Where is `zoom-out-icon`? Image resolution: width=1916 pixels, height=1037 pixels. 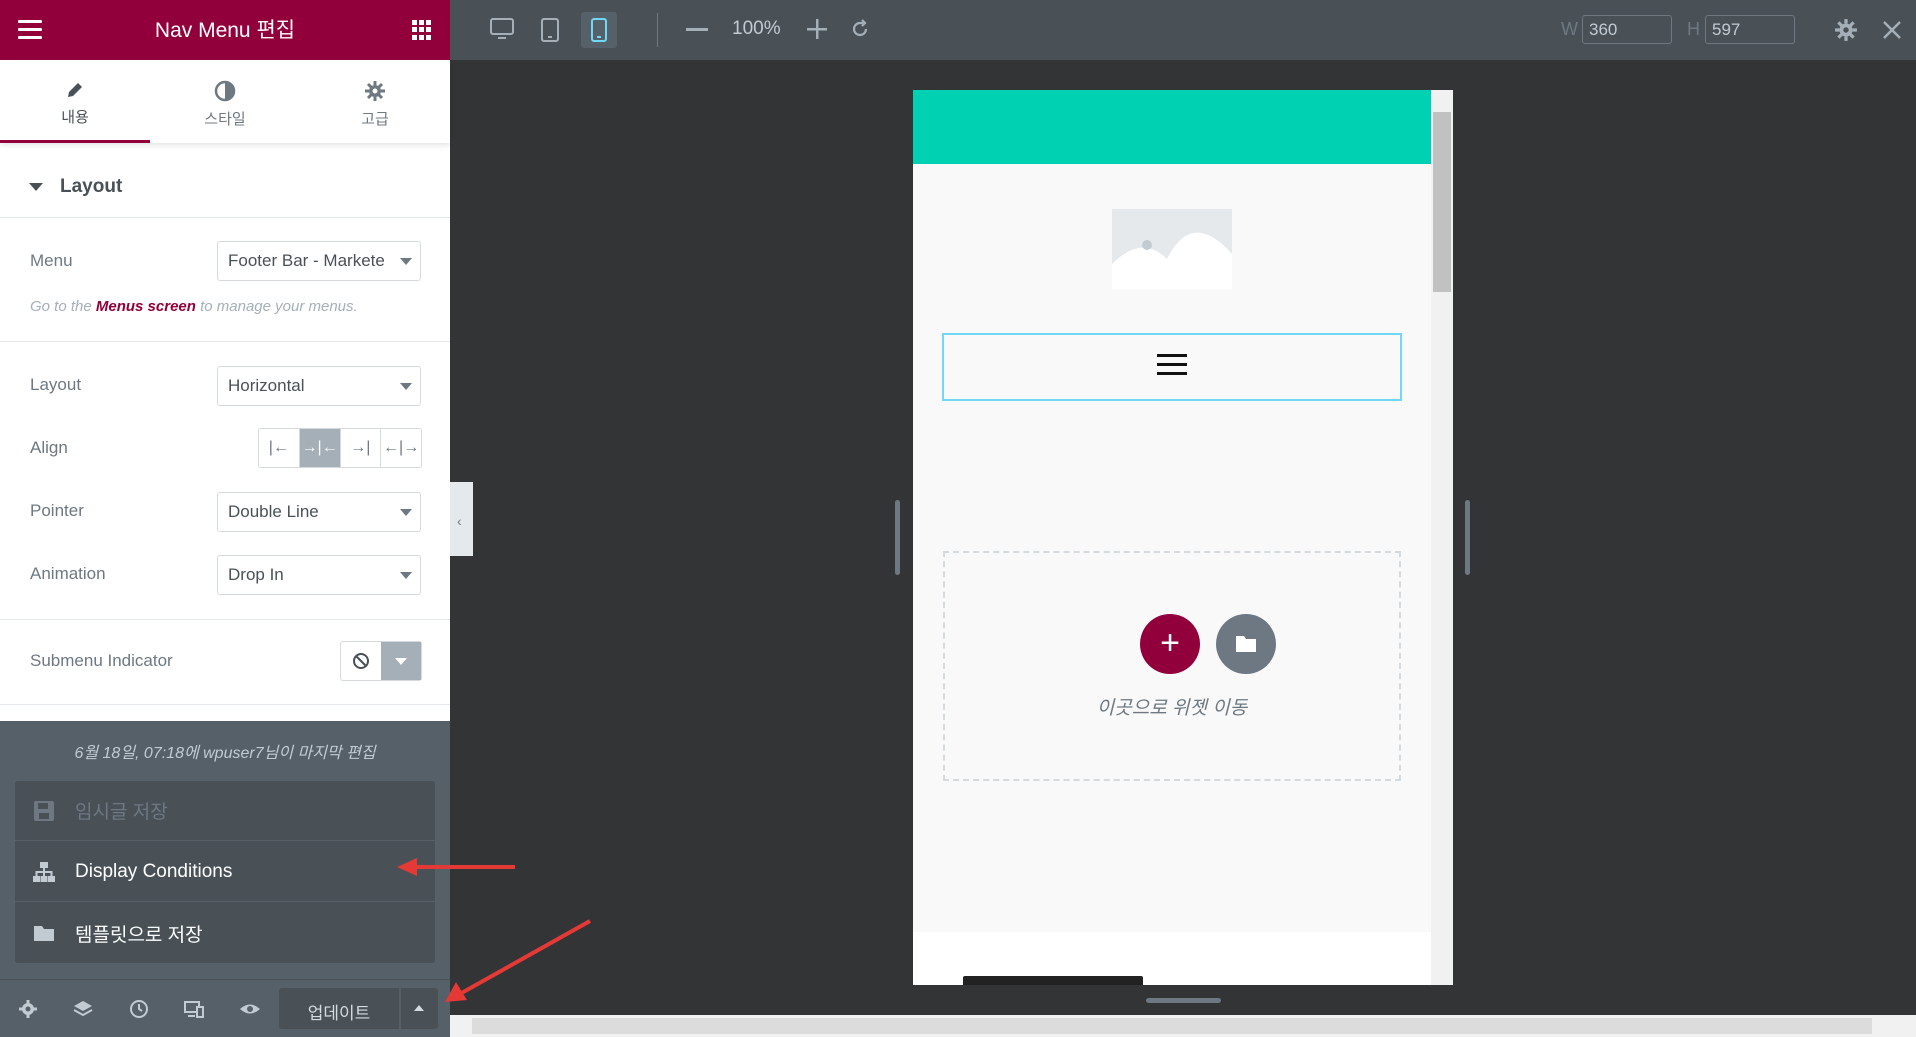
zoom-out-icon is located at coordinates (697, 30).